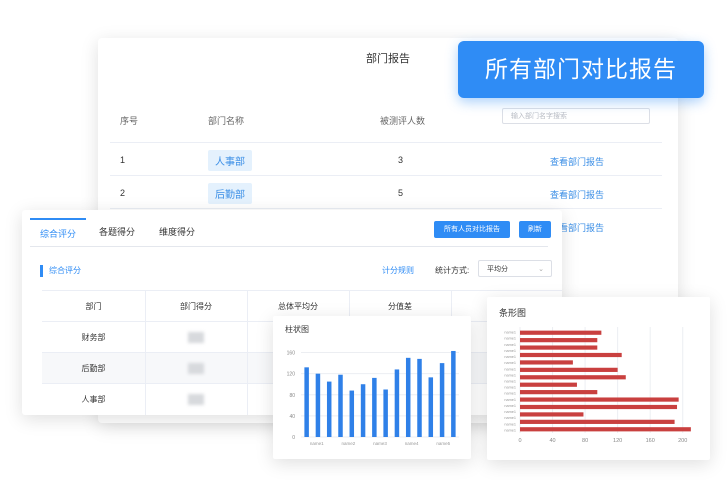 The height and width of the screenshot is (480, 728). Describe the element at coordinates (617, 441) in the screenshot. I see `x-tick-label: 120` at that location.